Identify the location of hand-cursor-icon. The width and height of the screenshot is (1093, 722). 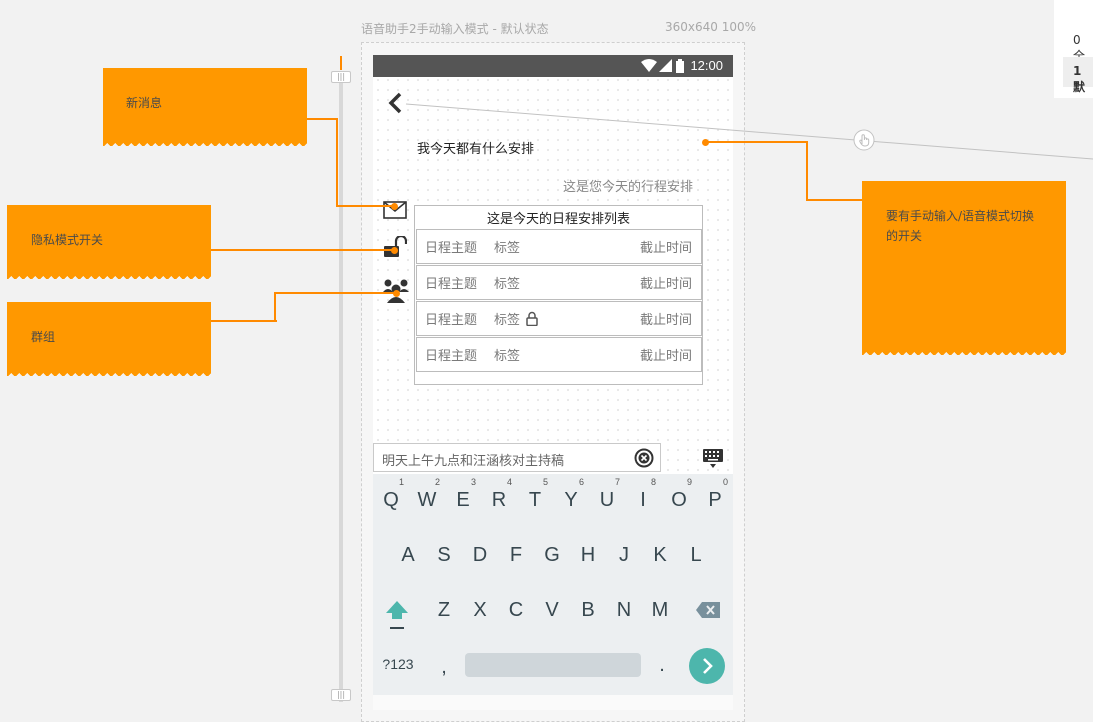
(864, 140).